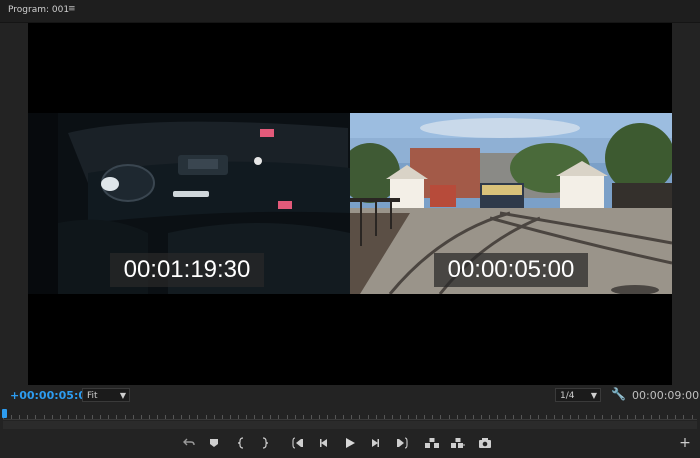 The height and width of the screenshot is (458, 700). Describe the element at coordinates (685, 443) in the screenshot. I see `button-editor-add-icon: +` at that location.